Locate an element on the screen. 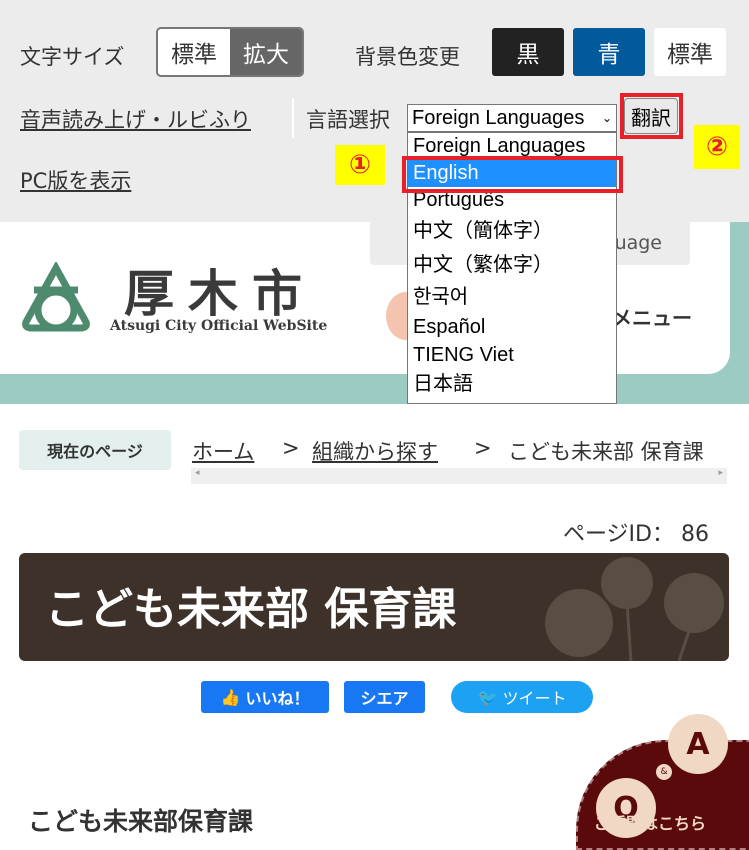 This screenshot has height=850, width=749. page-id-value: 86 is located at coordinates (695, 534).